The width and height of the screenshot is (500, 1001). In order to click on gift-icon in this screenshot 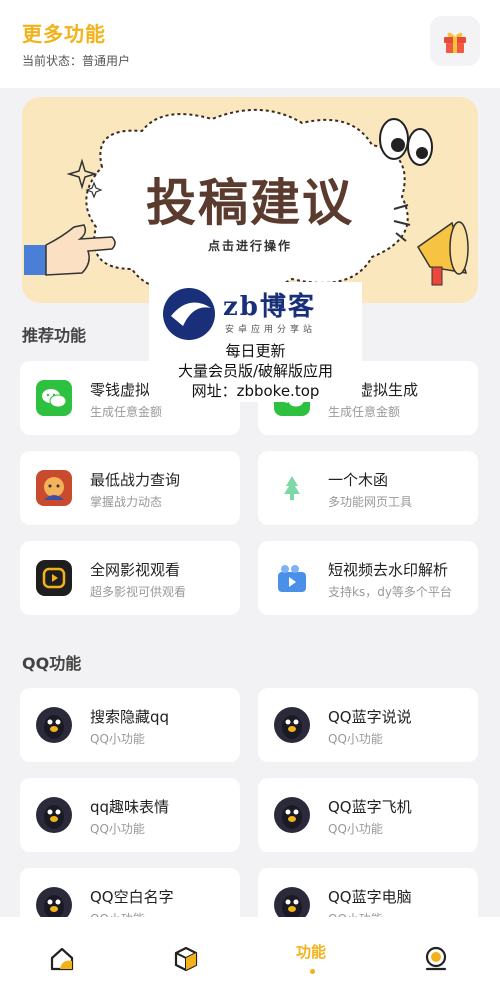, I will do `click(455, 42)`.